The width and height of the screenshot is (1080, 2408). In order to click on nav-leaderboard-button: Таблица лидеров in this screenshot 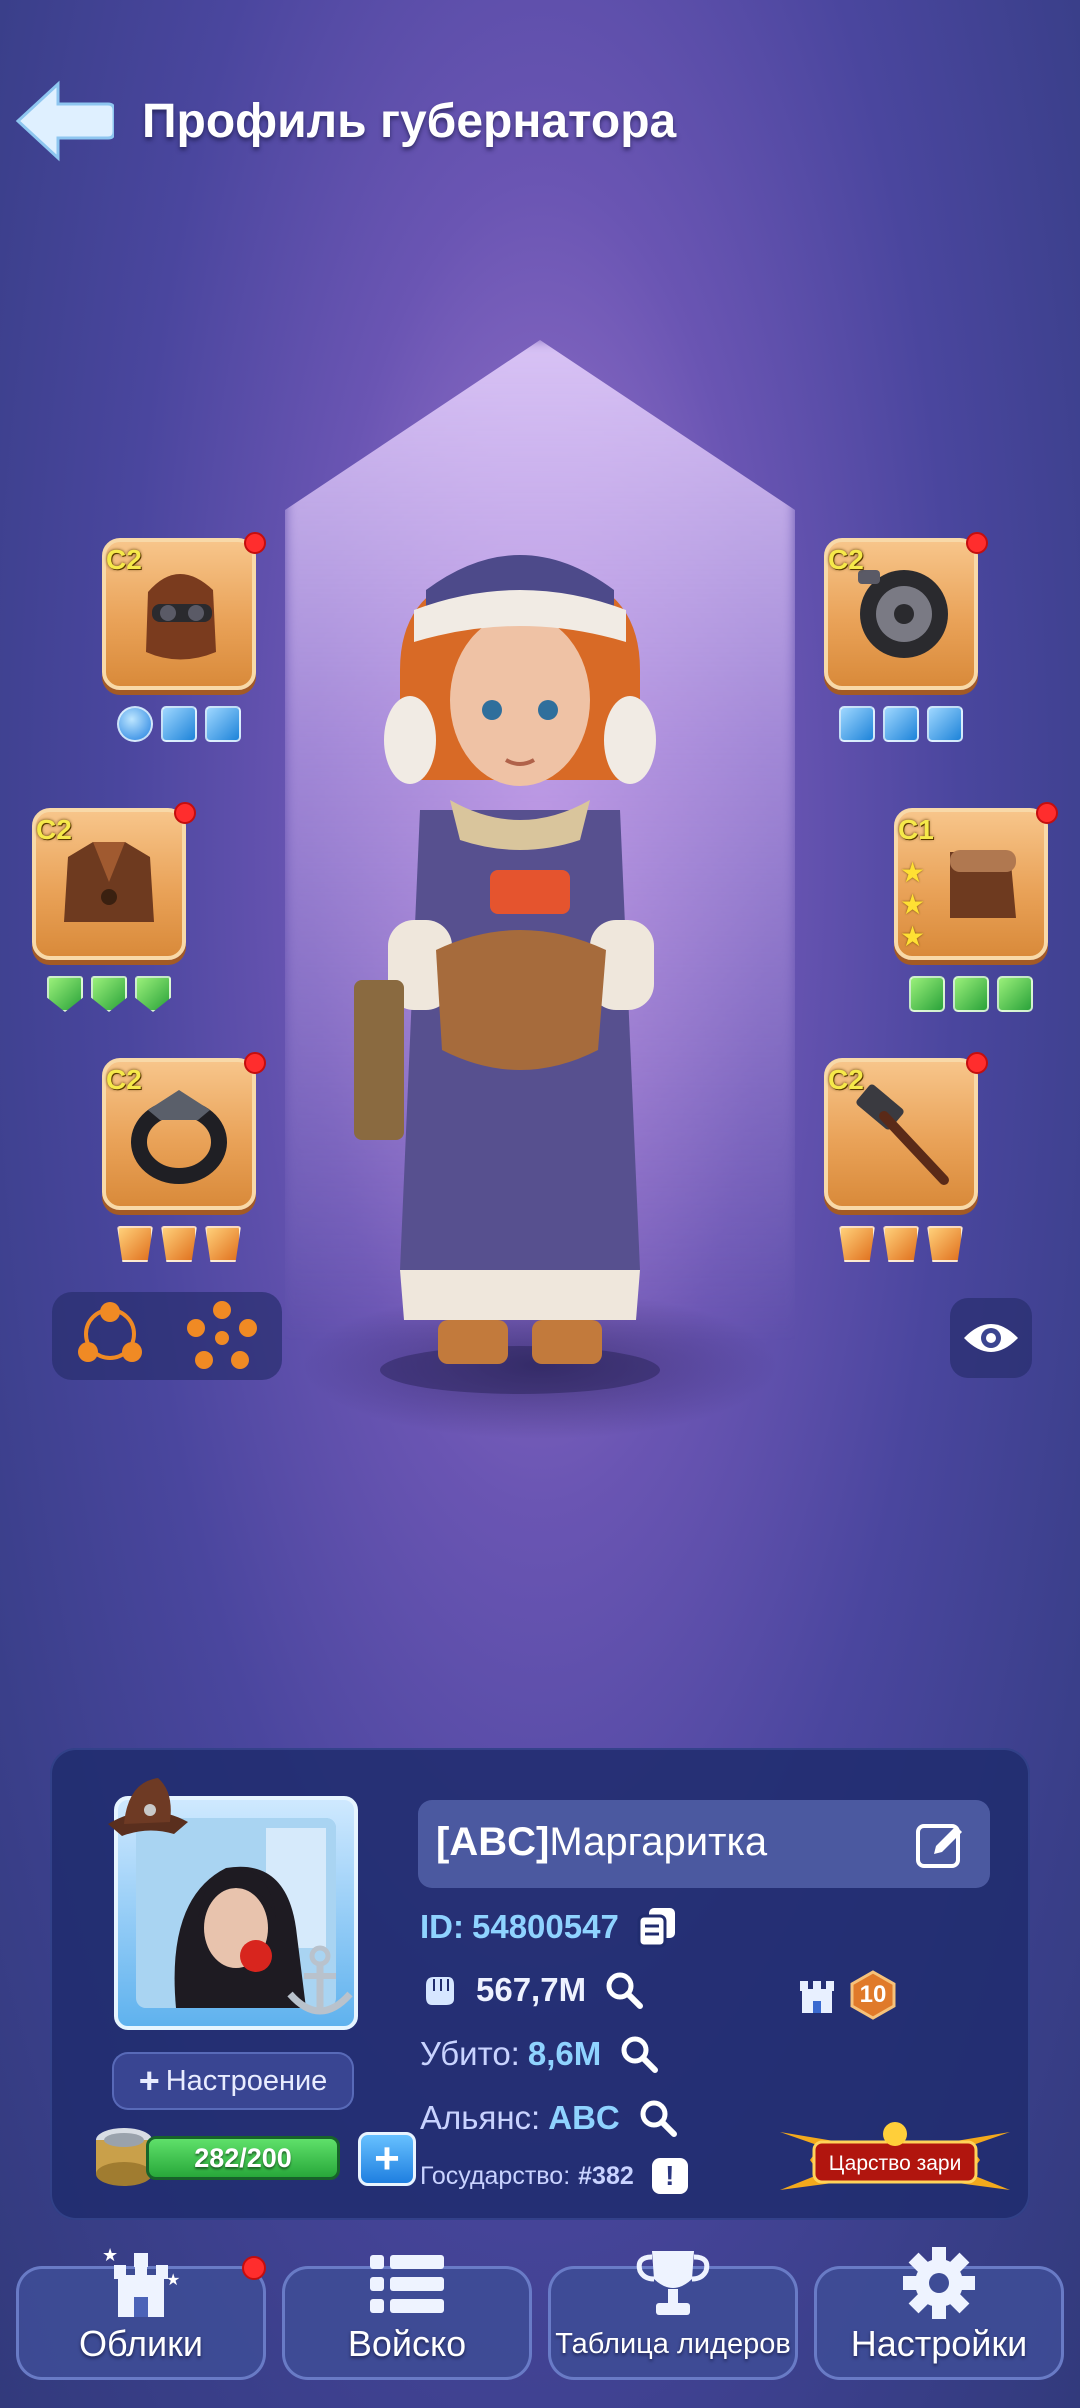, I will do `click(673, 2315)`.